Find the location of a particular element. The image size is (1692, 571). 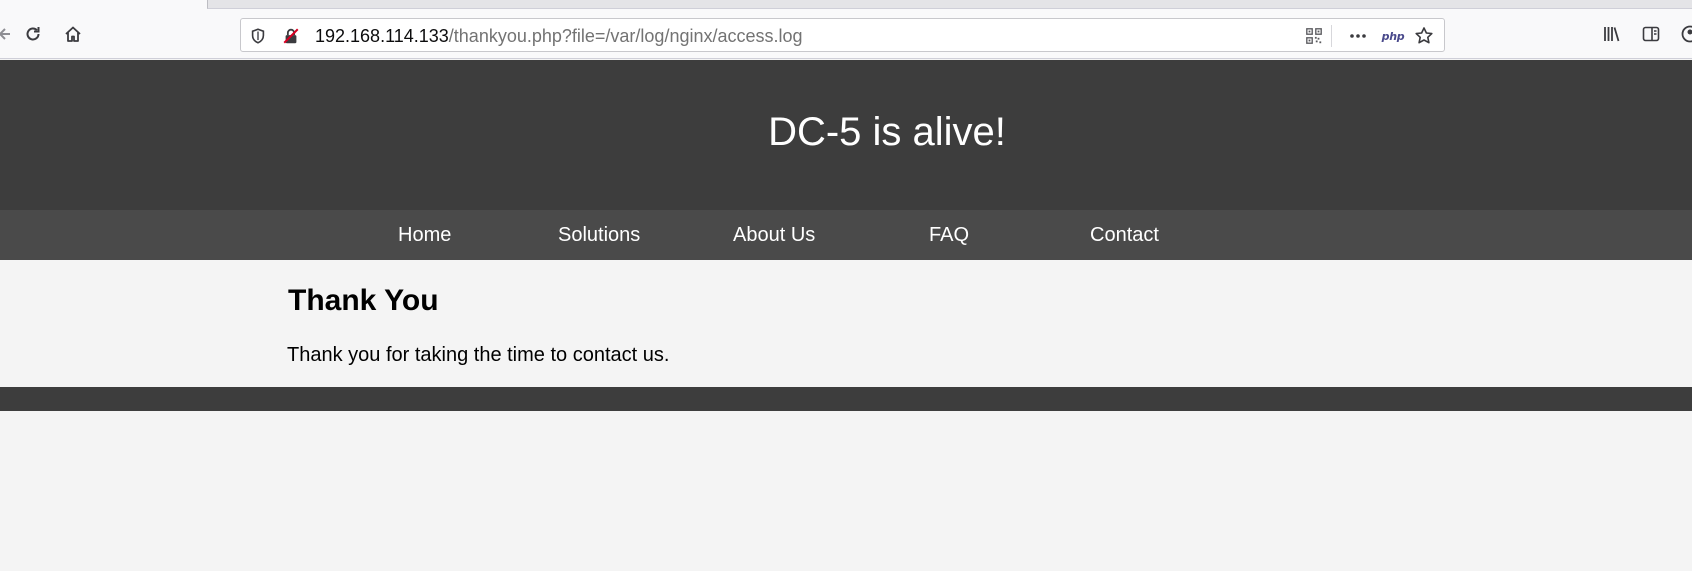

nav-link-faq: FAQ is located at coordinates (949, 235).